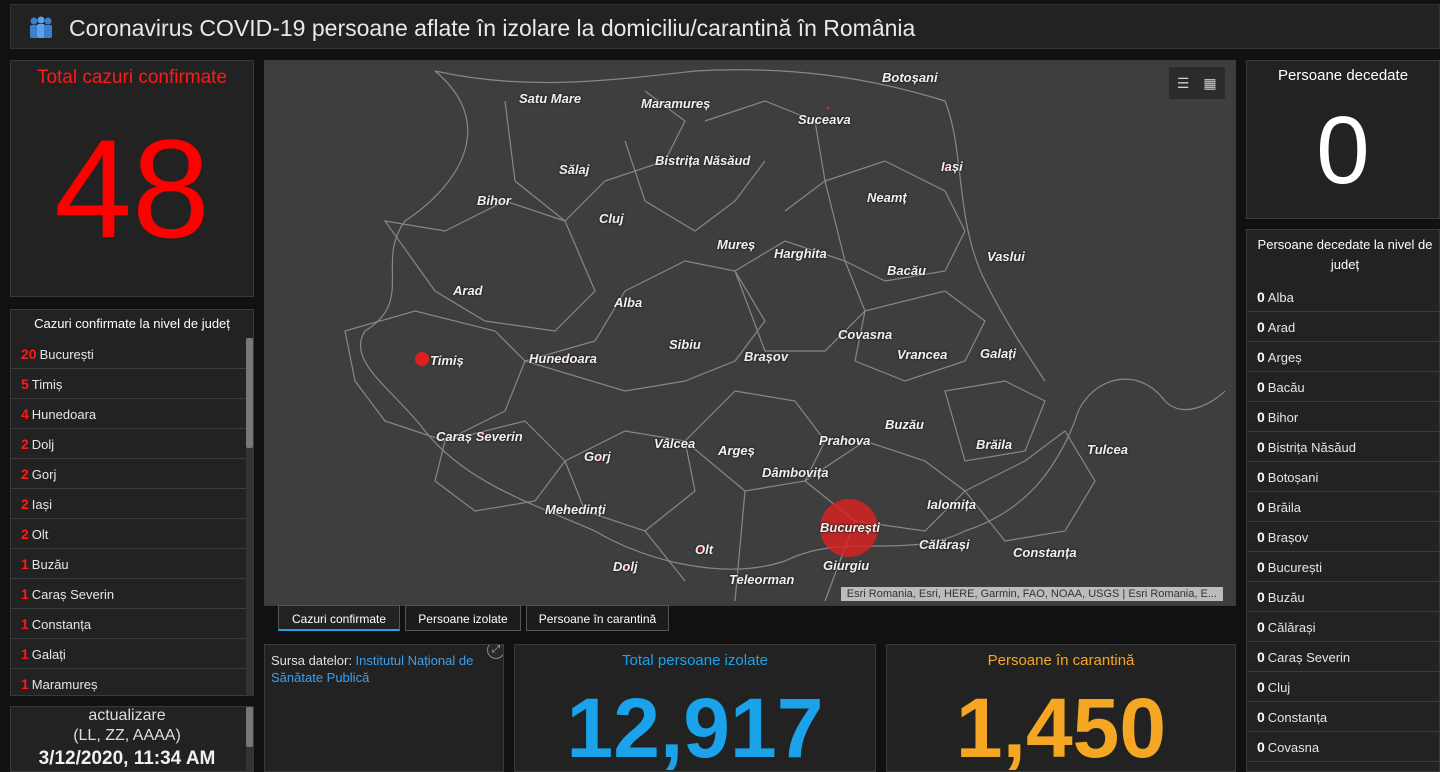  Describe the element at coordinates (597, 618) in the screenshot. I see `tab-persoane-carantina: Persoane în carantină` at that location.